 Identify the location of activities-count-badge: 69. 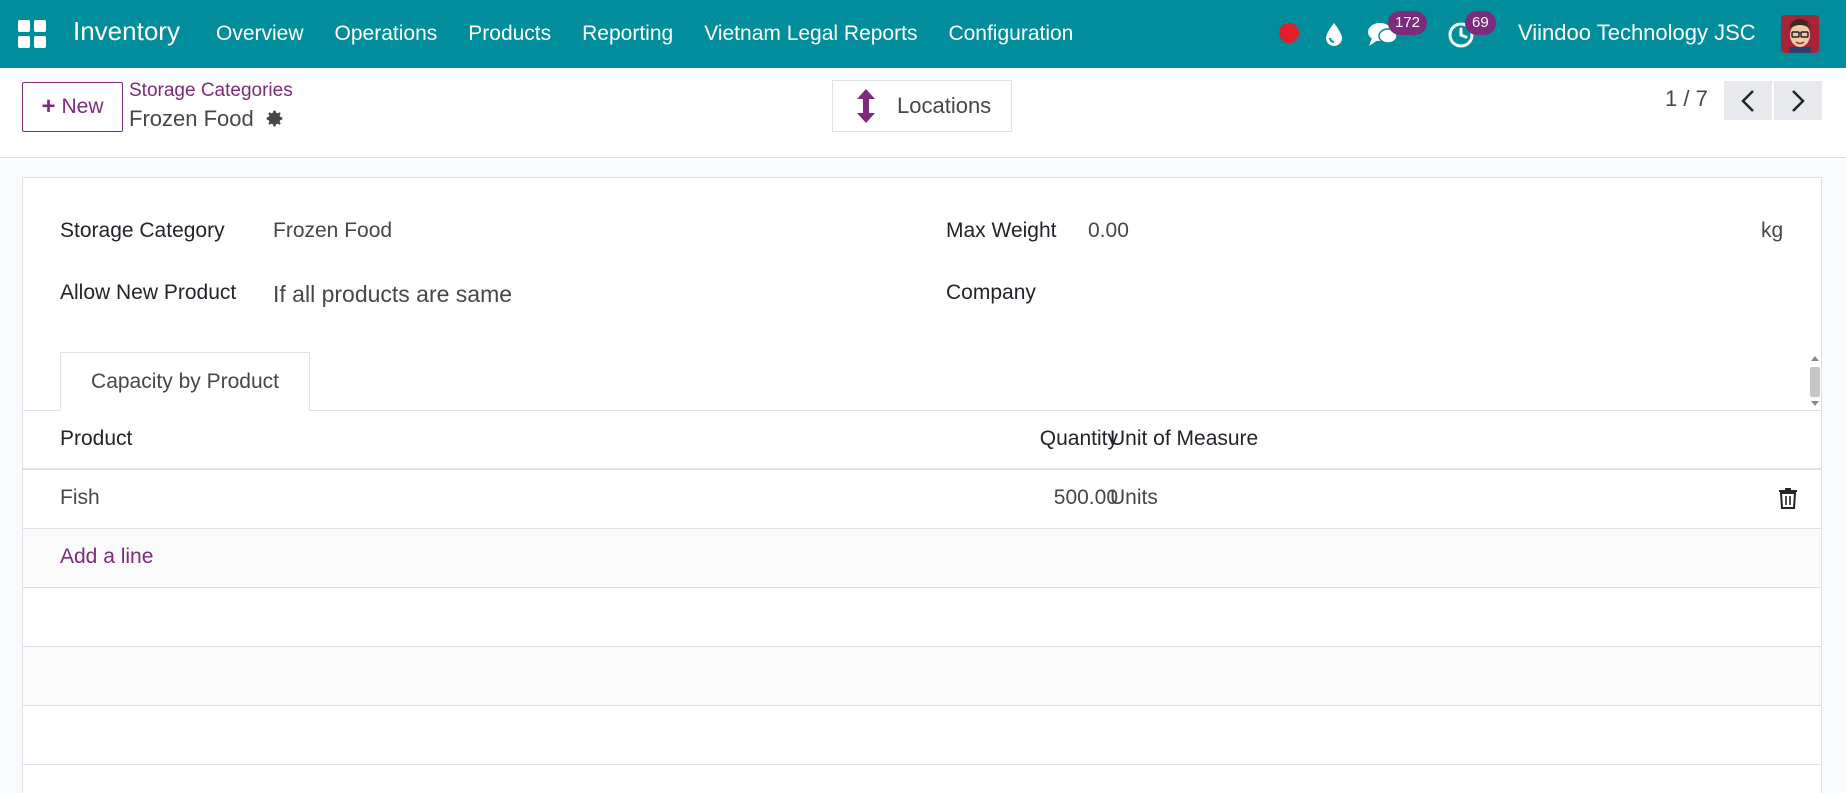
(1480, 23).